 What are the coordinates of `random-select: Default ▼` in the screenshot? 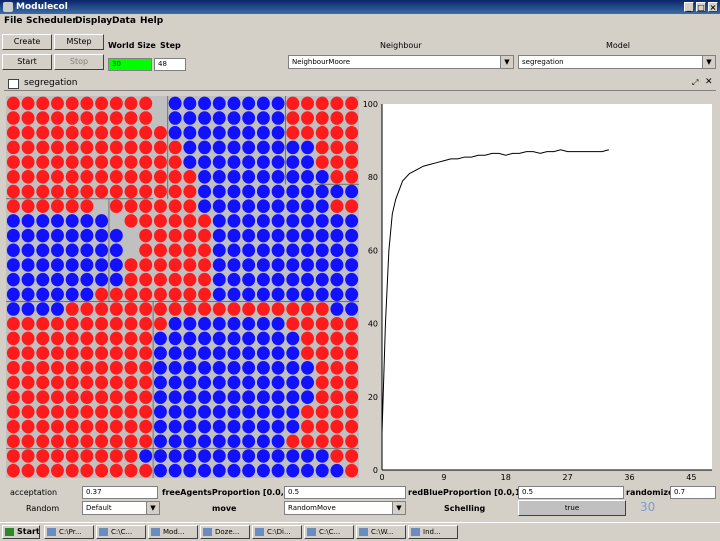 It's located at (121, 508).